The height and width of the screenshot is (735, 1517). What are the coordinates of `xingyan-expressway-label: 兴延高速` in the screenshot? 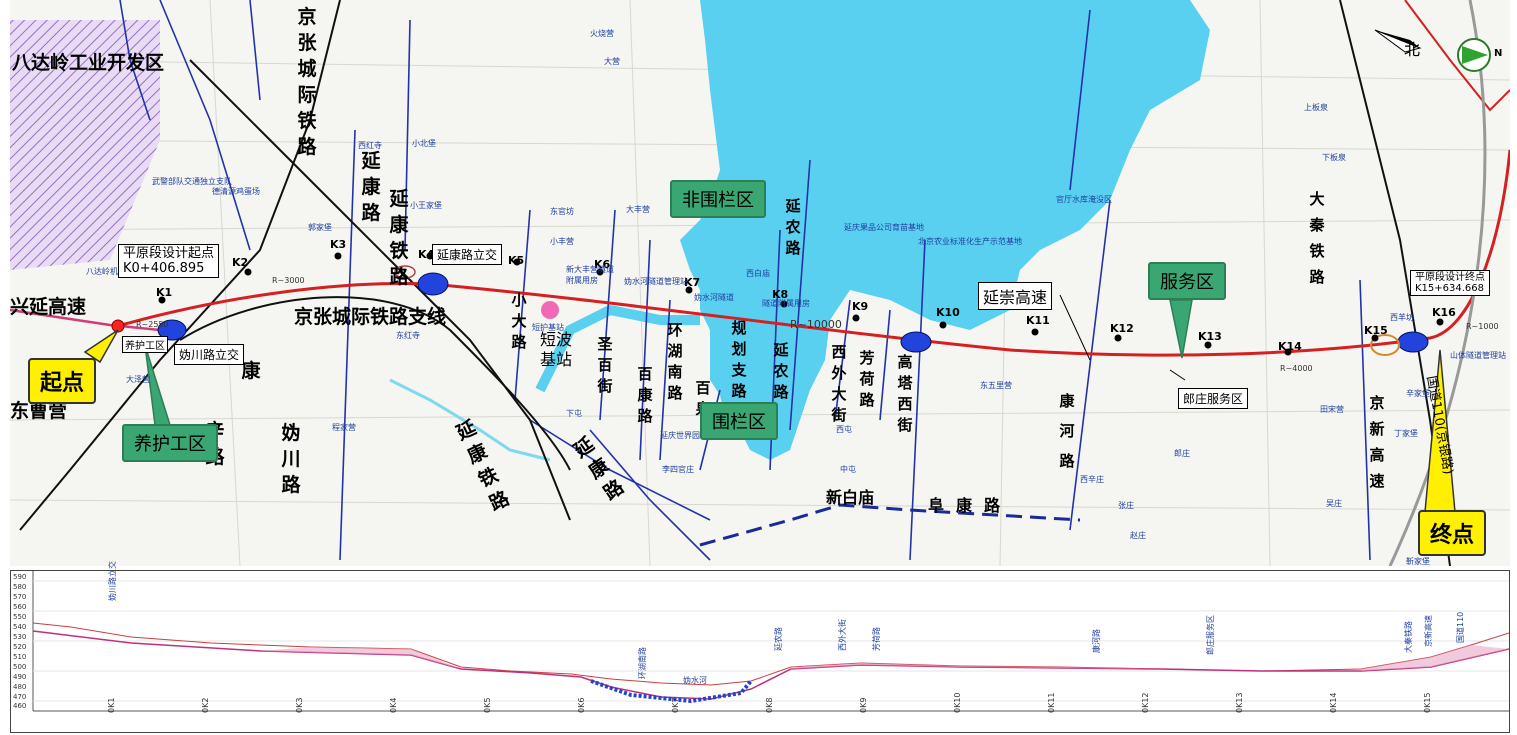 It's located at (48, 307).